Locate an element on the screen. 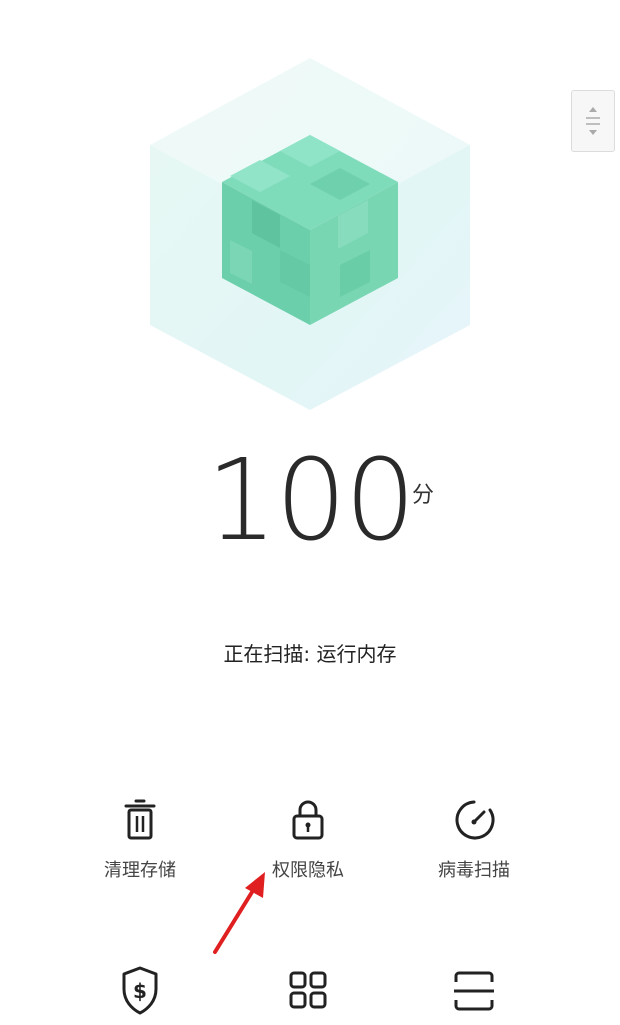  red-arrow-icon is located at coordinates (239, 913).